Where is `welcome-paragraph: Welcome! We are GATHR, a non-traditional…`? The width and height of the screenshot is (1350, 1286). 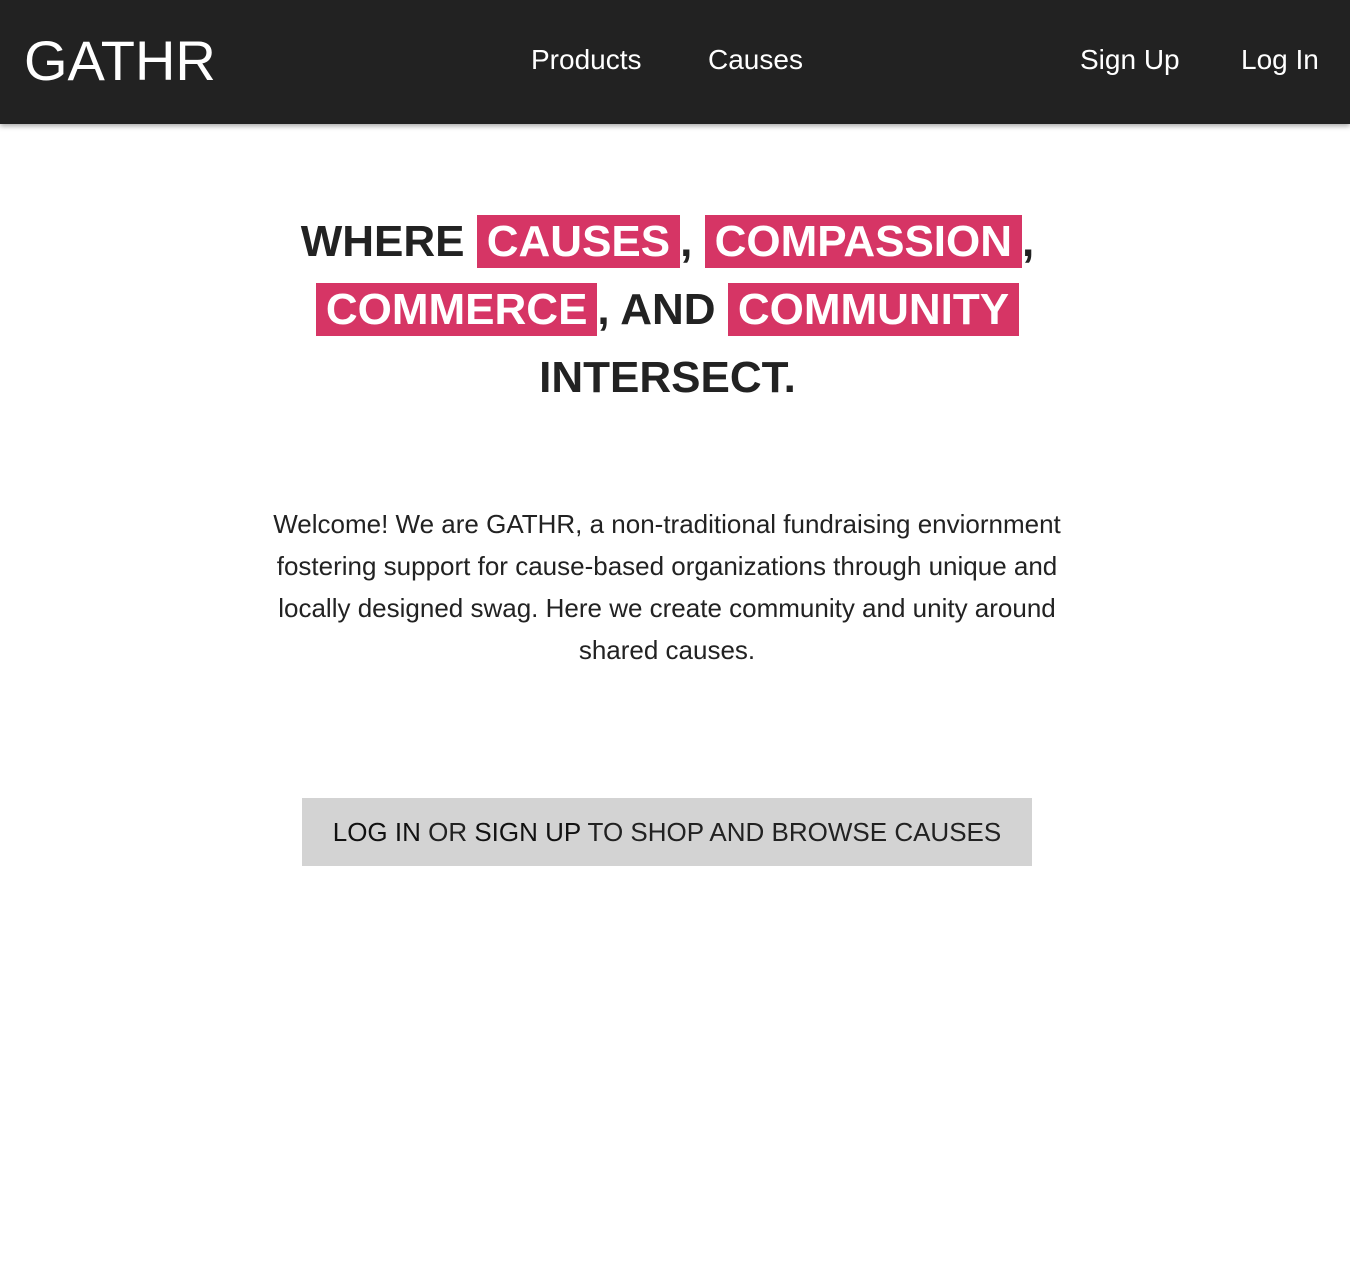 welcome-paragraph: Welcome! We are GATHR, a non-traditional… is located at coordinates (667, 587).